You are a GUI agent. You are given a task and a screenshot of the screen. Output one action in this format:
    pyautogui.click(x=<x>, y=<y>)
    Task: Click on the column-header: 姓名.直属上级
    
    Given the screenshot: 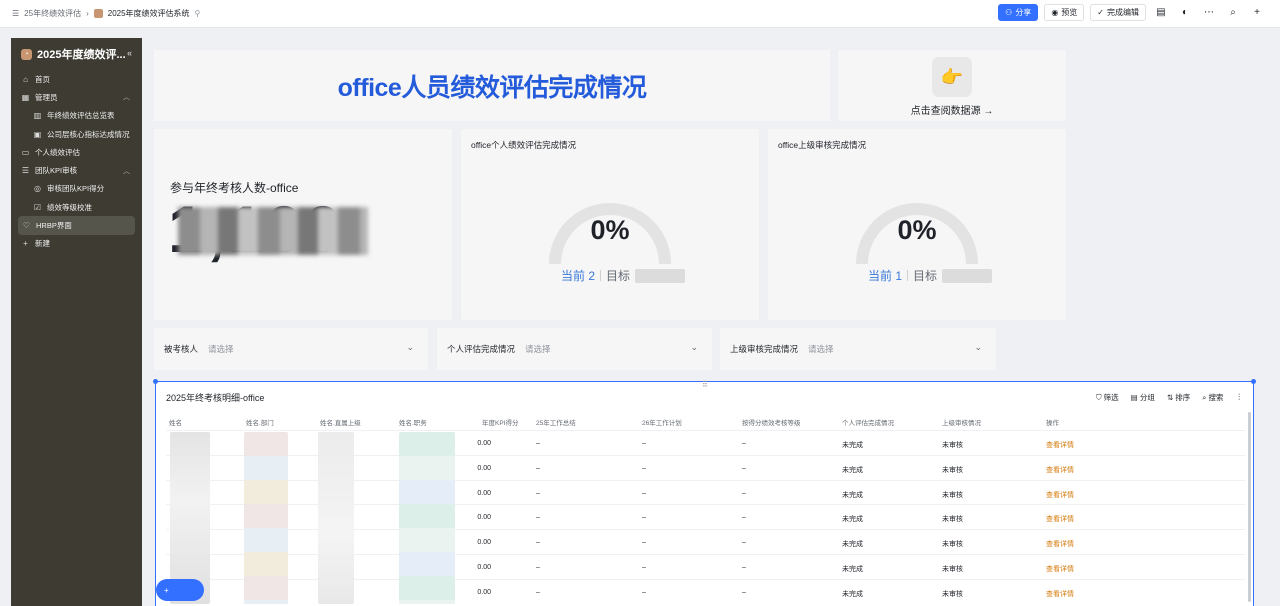 What is the action you would take?
    pyautogui.click(x=340, y=422)
    